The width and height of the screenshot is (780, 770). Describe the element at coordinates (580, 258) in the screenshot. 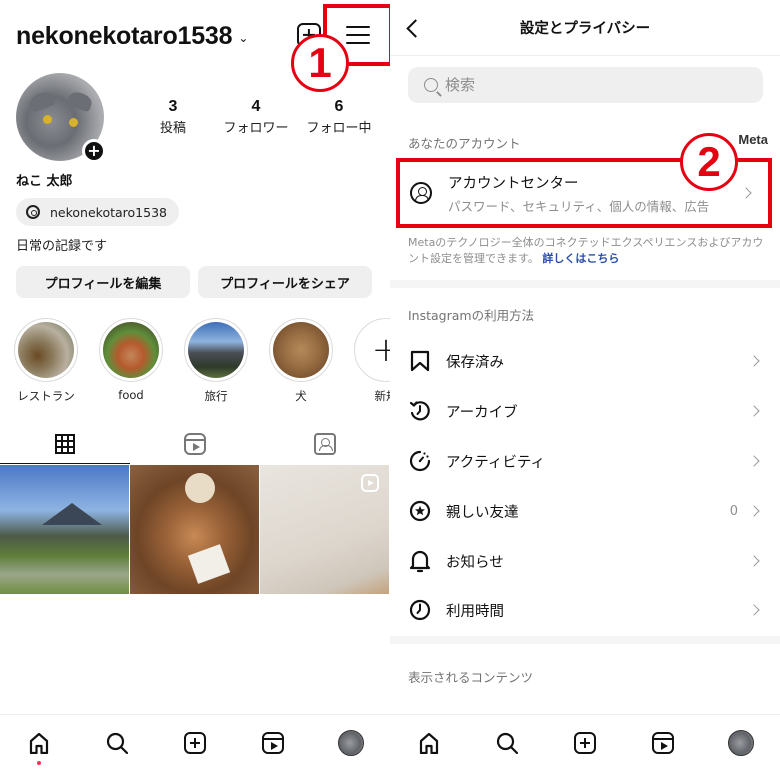

I see `learn-more-link: 詳しくはこちら` at that location.